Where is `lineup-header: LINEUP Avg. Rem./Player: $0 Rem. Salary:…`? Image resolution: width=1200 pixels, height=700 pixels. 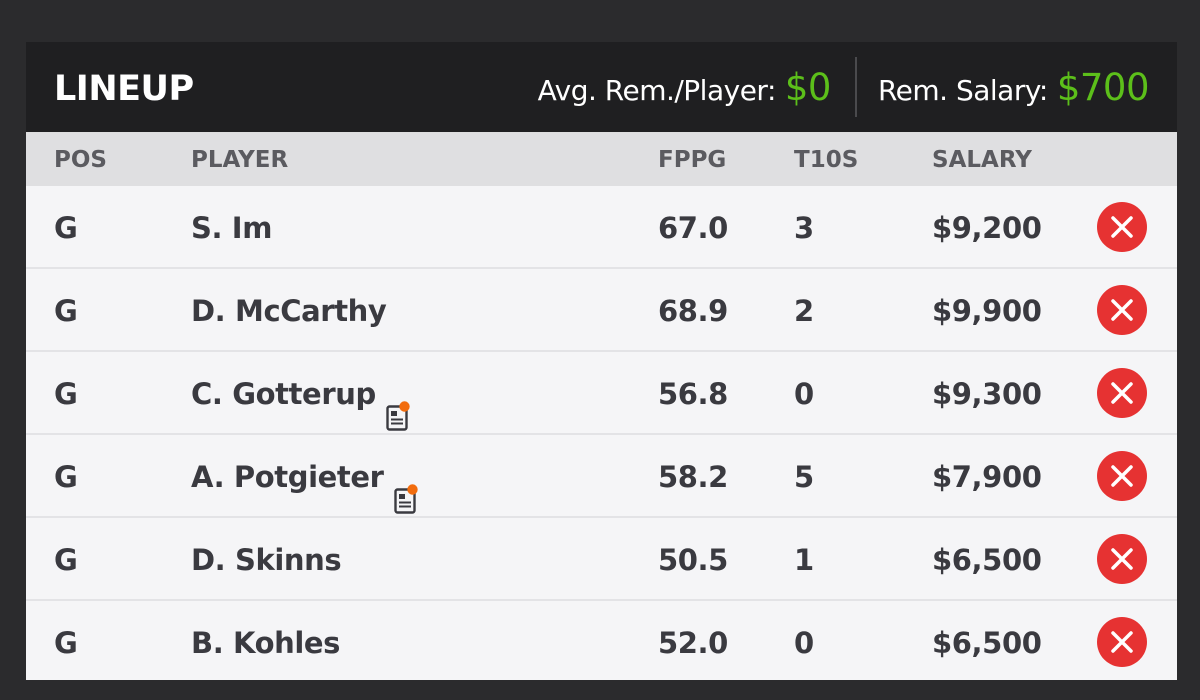
lineup-header: LINEUP Avg. Rem./Player: $0 Rem. Salary:… is located at coordinates (601, 87).